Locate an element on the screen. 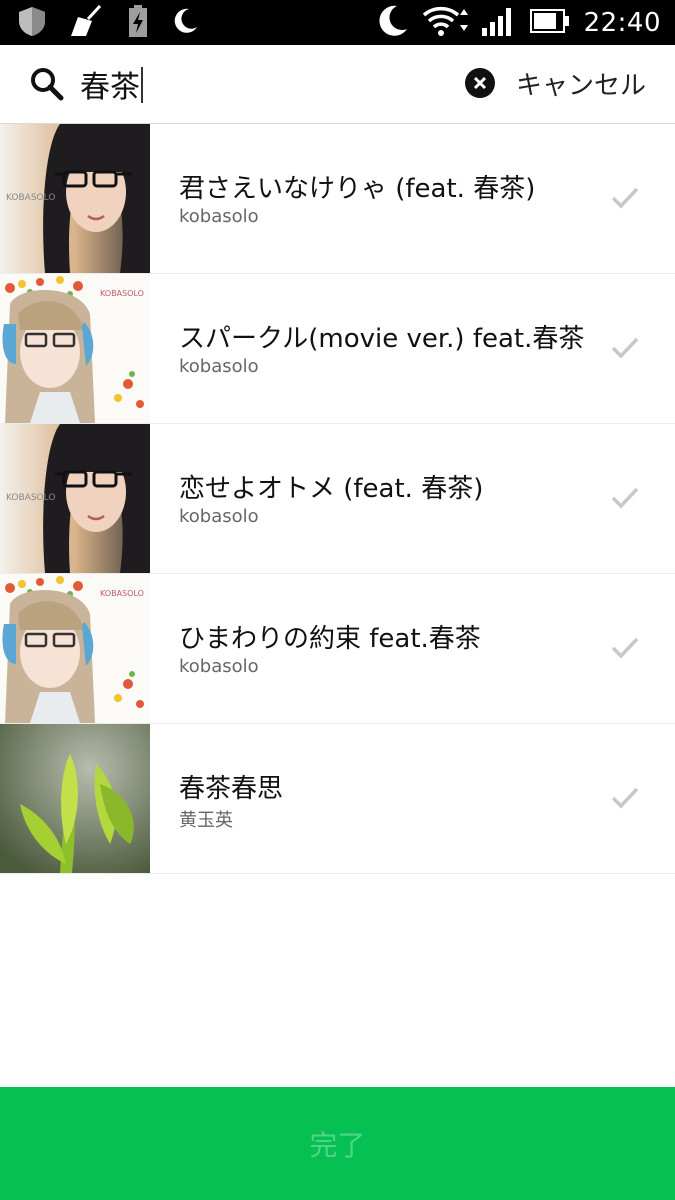 This screenshot has width=675, height=1200. list-item: KOBASOLO 恋せよオトメ (feat. 春茶) kobasolo is located at coordinates (337, 499).